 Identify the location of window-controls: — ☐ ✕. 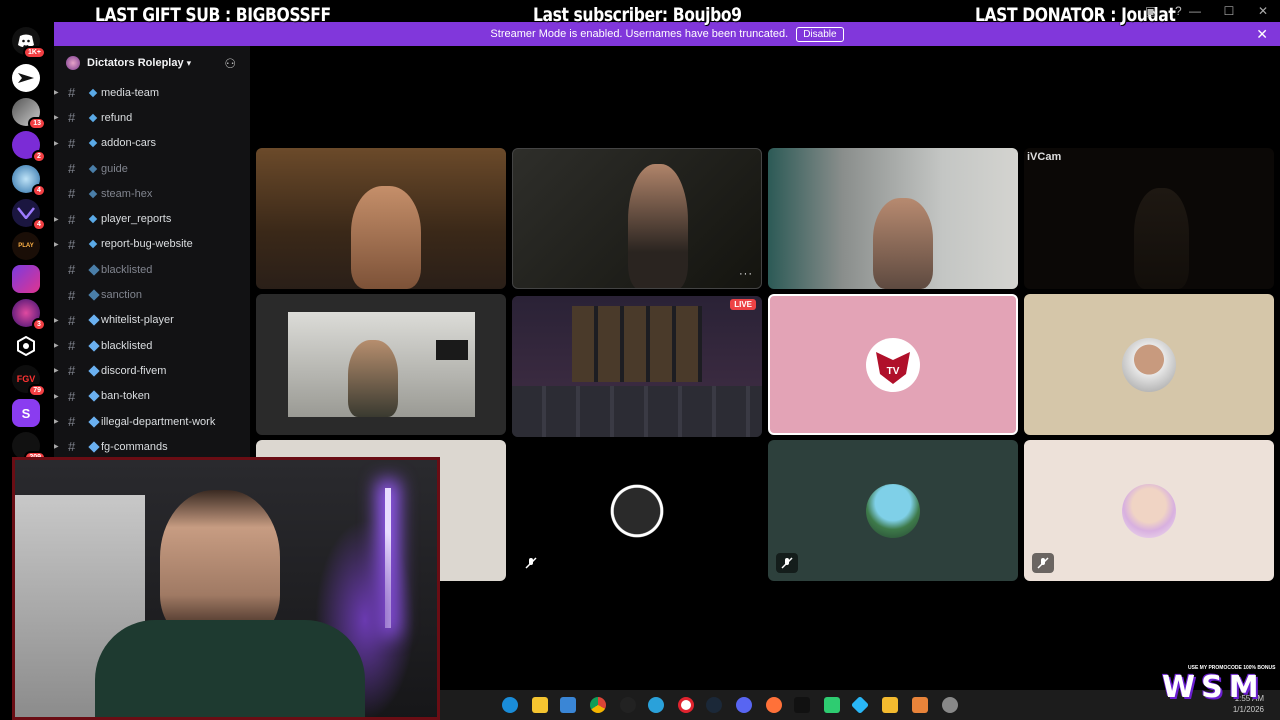
(1229, 11).